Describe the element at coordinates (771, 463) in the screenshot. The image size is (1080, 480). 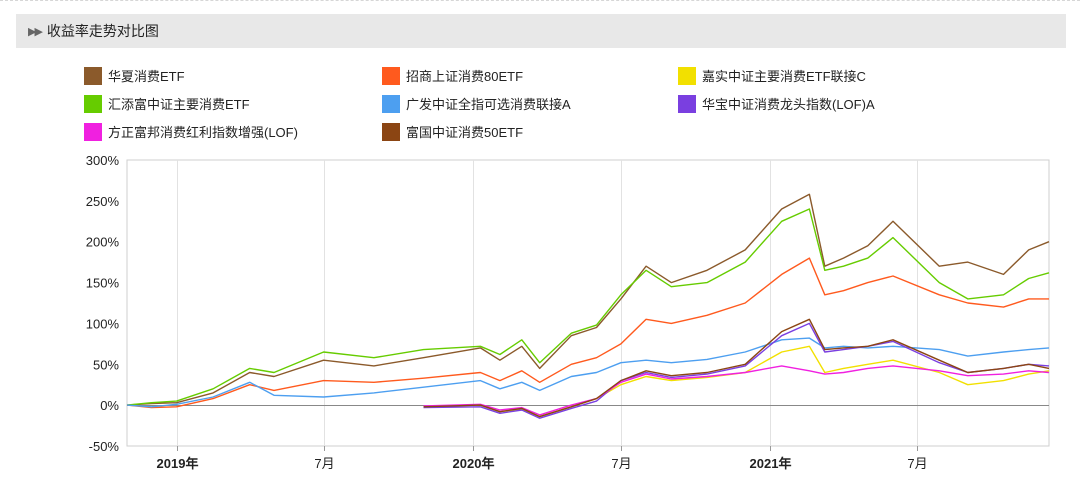
I see `x-tick-label: 2021年` at that location.